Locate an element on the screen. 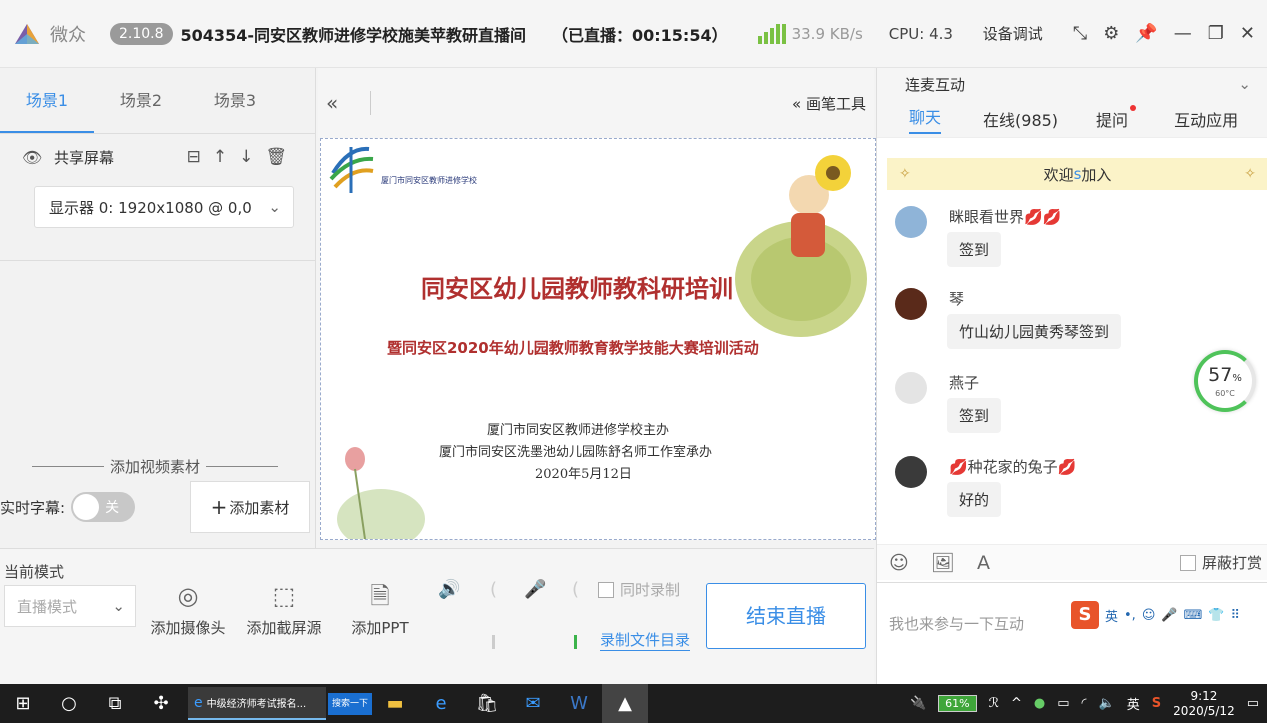 The width and height of the screenshot is (1267, 723). cortana-icon: ○ is located at coordinates (69, 703).